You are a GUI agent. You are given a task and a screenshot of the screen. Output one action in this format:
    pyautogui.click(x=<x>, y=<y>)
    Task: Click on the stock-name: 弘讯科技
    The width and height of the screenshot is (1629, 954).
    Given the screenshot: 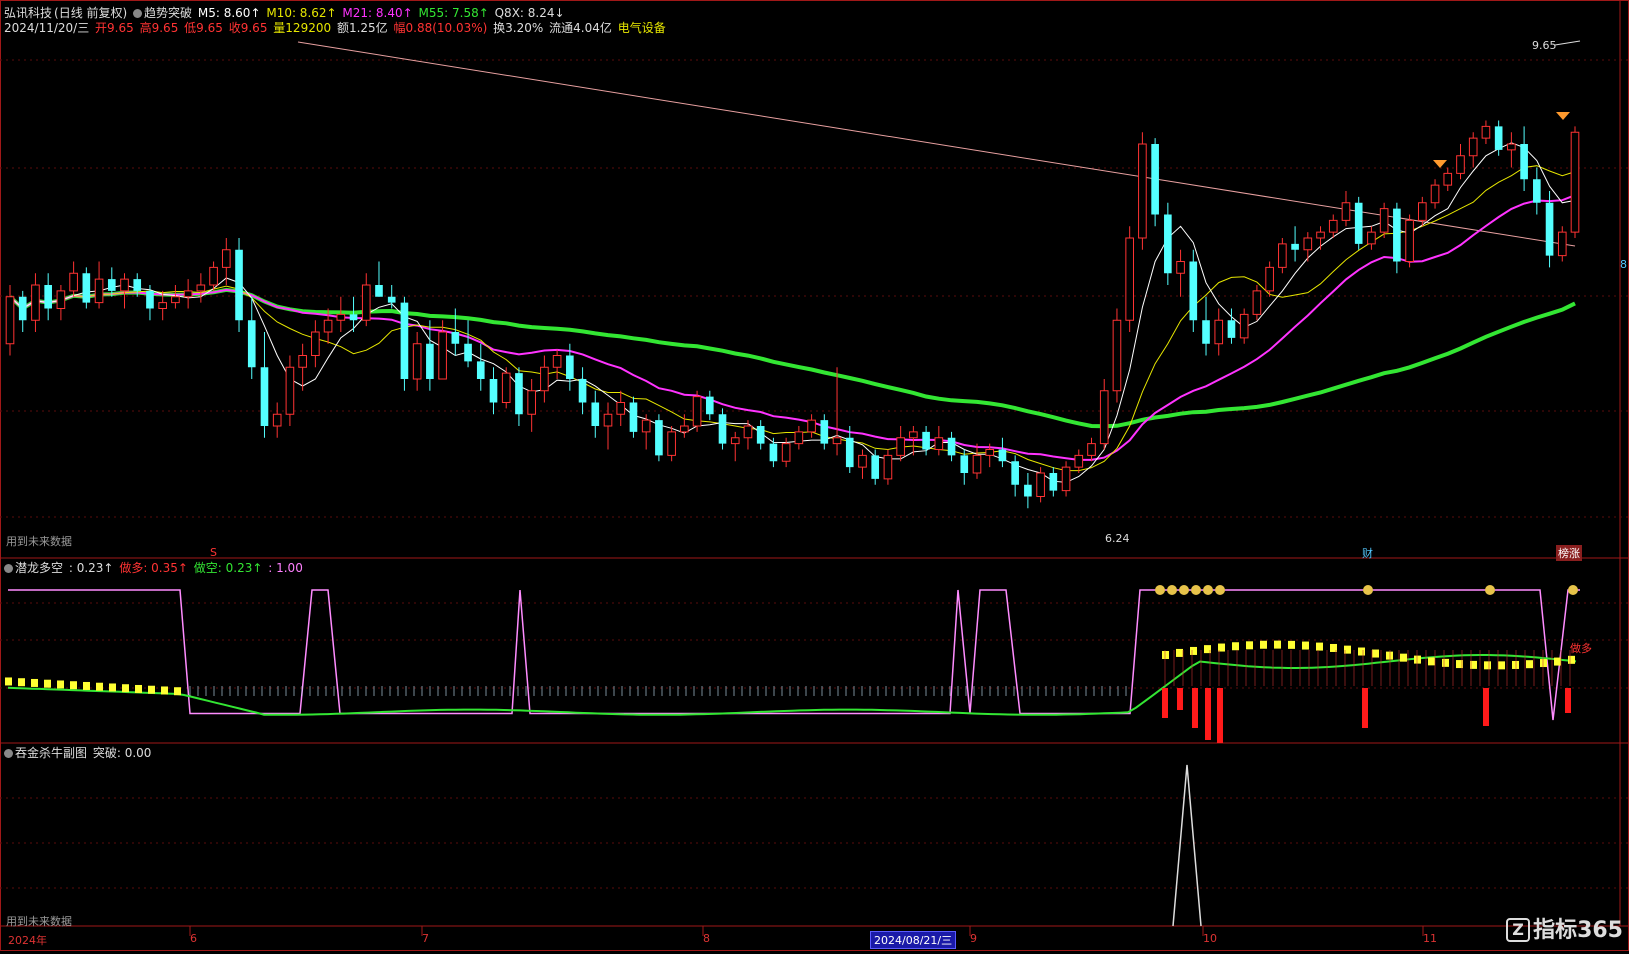 What is the action you would take?
    pyautogui.click(x=28, y=13)
    